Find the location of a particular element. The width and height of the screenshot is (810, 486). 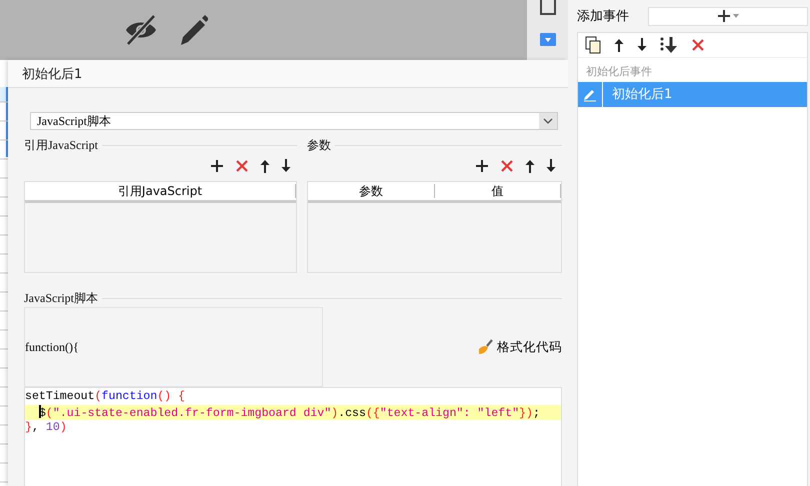

move-to-bottom-icon is located at coordinates (669, 45).